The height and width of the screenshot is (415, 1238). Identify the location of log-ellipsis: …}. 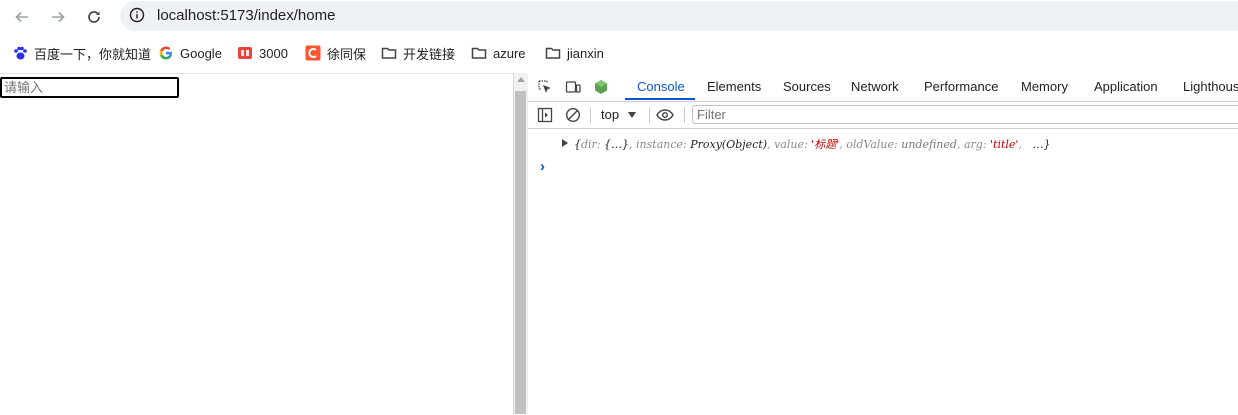
(1041, 144).